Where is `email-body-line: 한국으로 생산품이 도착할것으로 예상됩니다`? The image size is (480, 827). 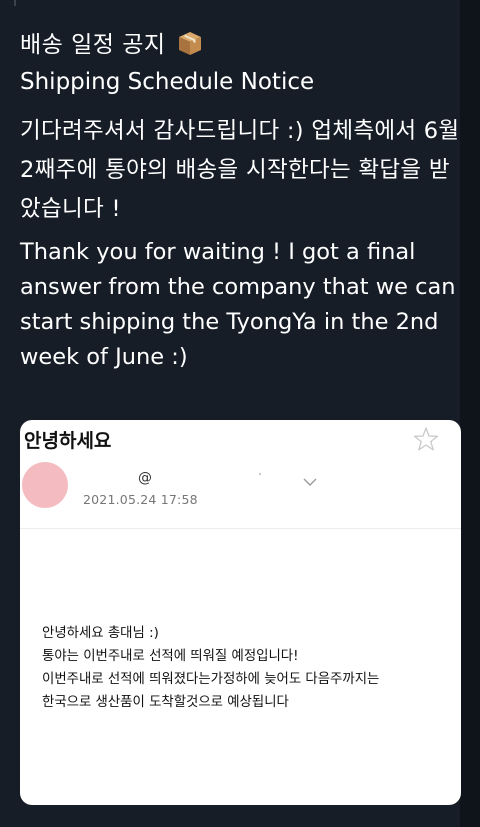 email-body-line: 한국으로 생산품이 도착할것으로 예상됩니다 is located at coordinates (165, 702).